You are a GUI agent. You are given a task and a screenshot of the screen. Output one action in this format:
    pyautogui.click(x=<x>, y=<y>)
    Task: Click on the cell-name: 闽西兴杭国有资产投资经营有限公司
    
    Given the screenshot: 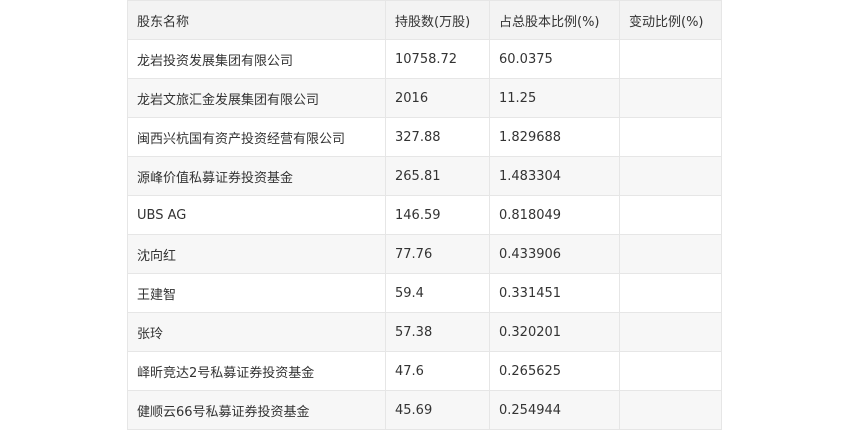 What is the action you would take?
    pyautogui.click(x=256, y=137)
    